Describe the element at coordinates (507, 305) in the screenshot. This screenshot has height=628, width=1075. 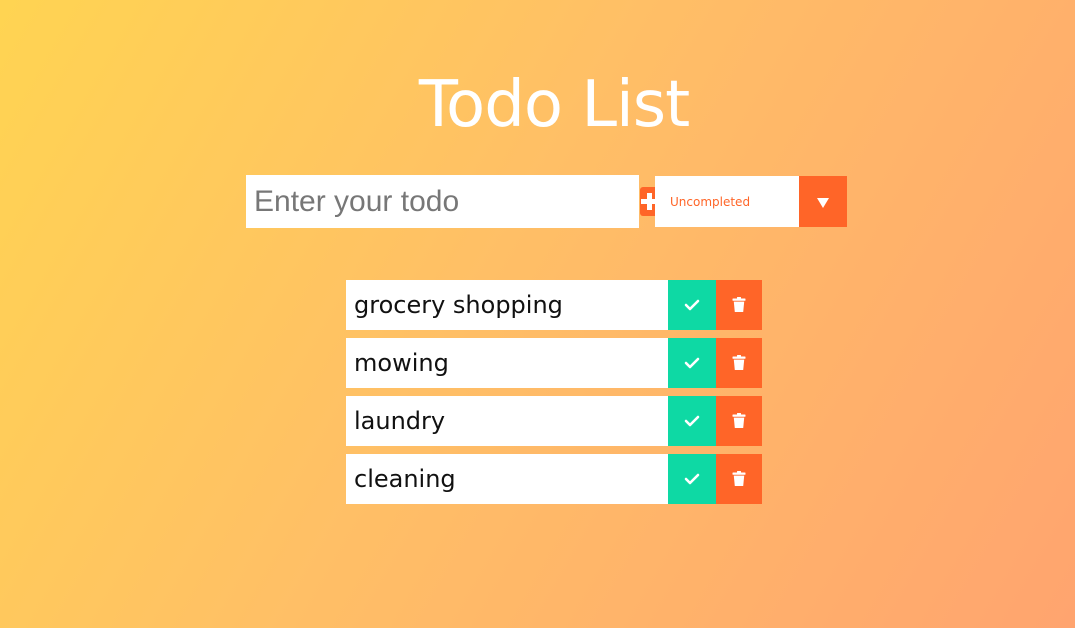
I see `todo-text: grocery shopping` at that location.